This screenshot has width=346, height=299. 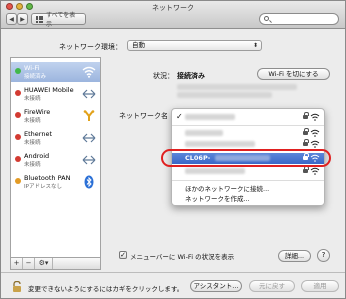 What do you see at coordinates (179, 116) in the screenshot?
I see `checkmark-icon: ✓` at bounding box center [179, 116].